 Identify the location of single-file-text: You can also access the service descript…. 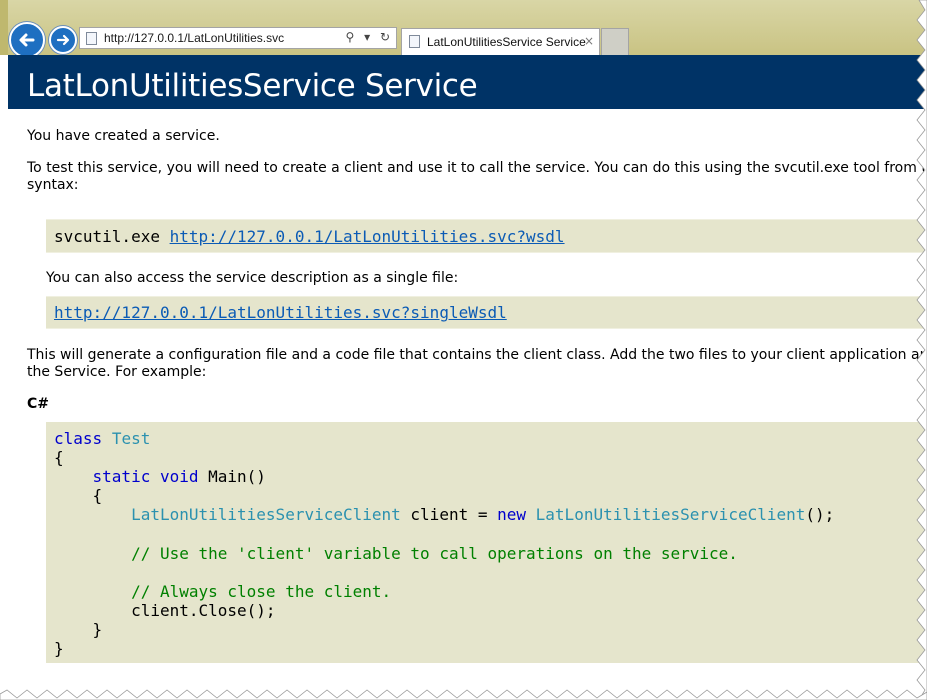
(252, 278).